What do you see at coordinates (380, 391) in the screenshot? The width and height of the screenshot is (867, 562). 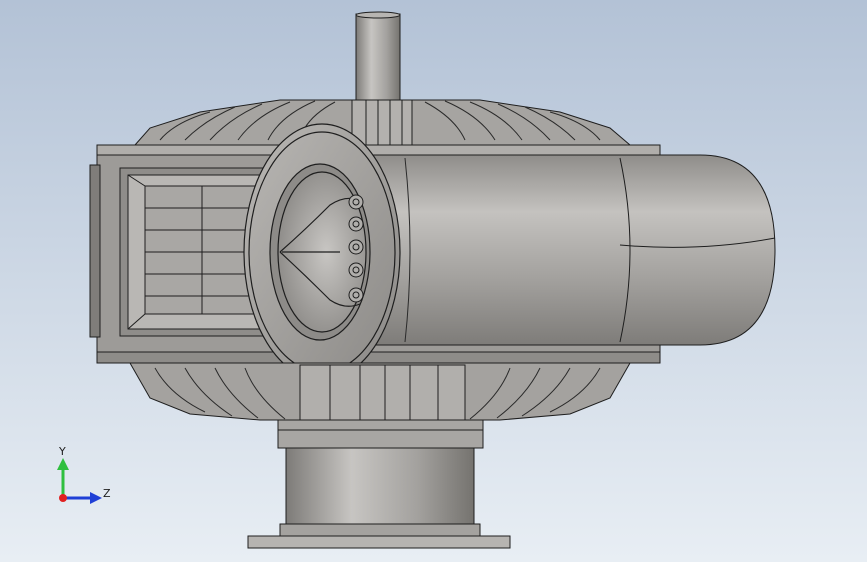 I see `bottom-fin-assembly` at bounding box center [380, 391].